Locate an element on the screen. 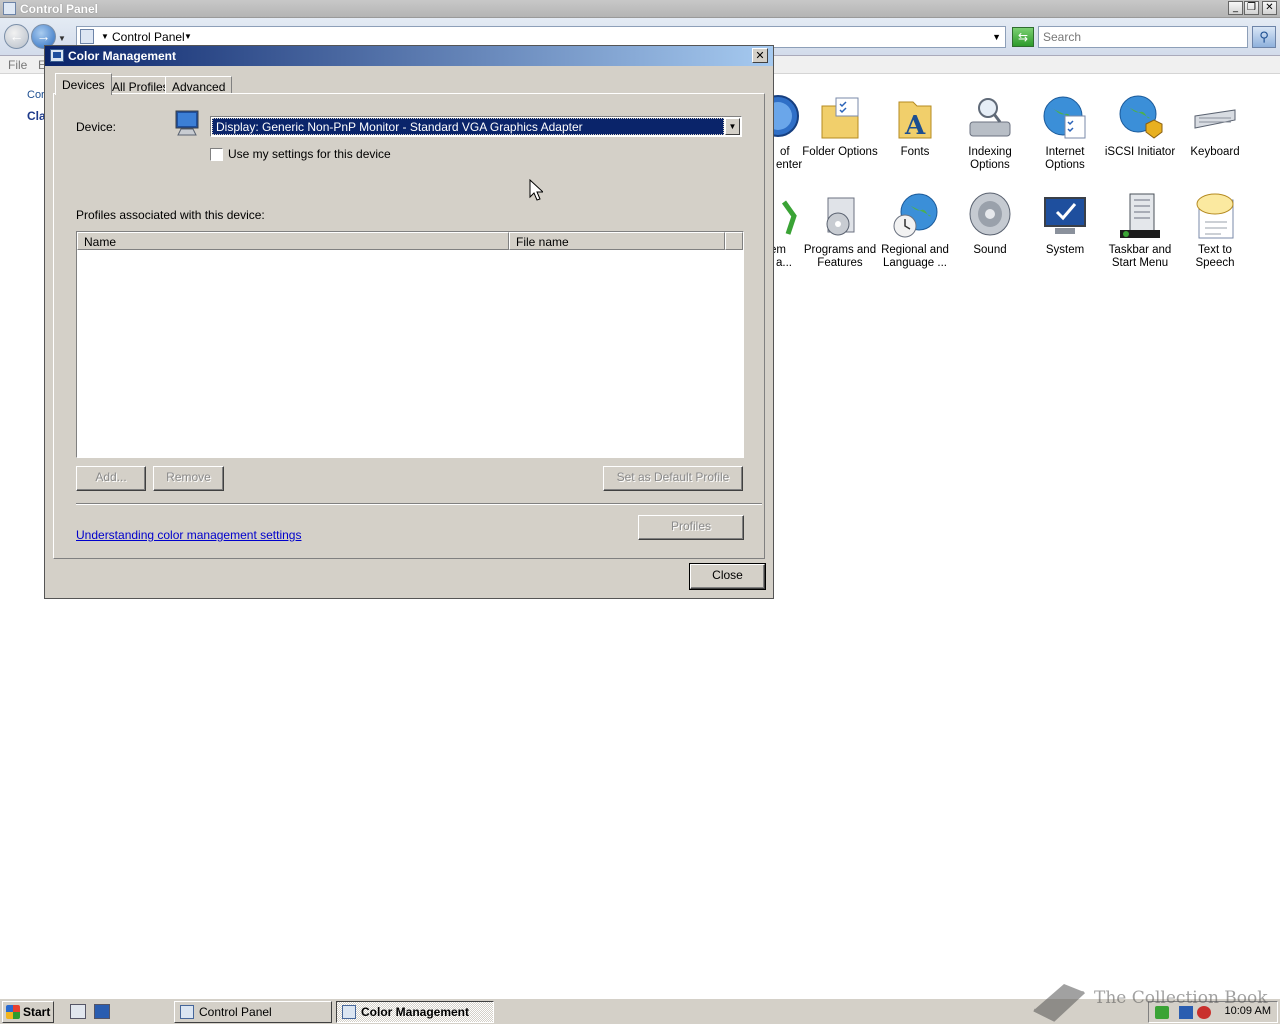 The width and height of the screenshot is (1280, 1024). use-my-settings-label: Use my settings for this device is located at coordinates (309, 154).